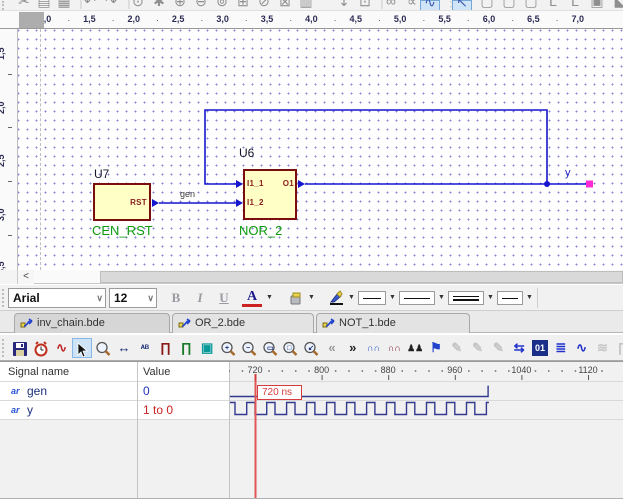  Describe the element at coordinates (252, 297) in the screenshot. I see `font-color-button: A` at that location.